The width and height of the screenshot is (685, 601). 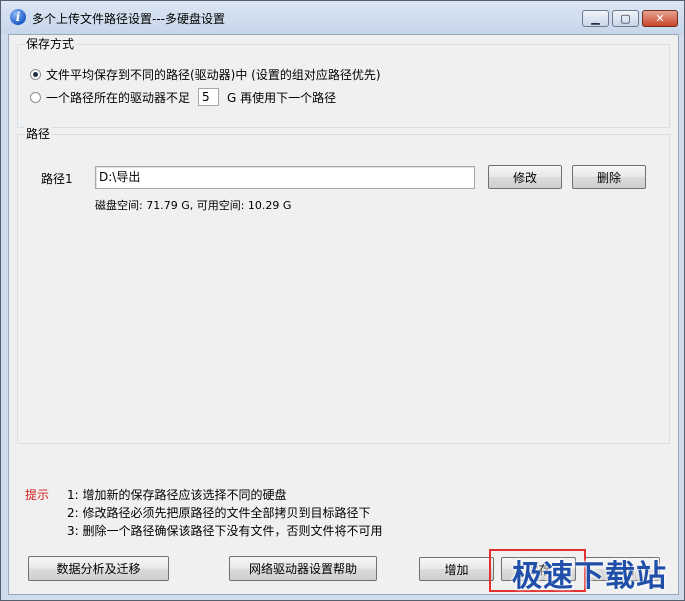 What do you see at coordinates (35, 97) in the screenshot?
I see `radio-threshold` at bounding box center [35, 97].